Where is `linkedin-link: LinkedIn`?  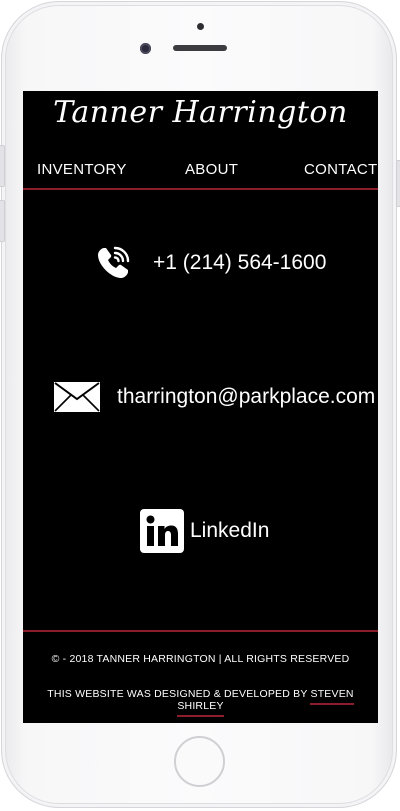 linkedin-link: LinkedIn is located at coordinates (204, 531).